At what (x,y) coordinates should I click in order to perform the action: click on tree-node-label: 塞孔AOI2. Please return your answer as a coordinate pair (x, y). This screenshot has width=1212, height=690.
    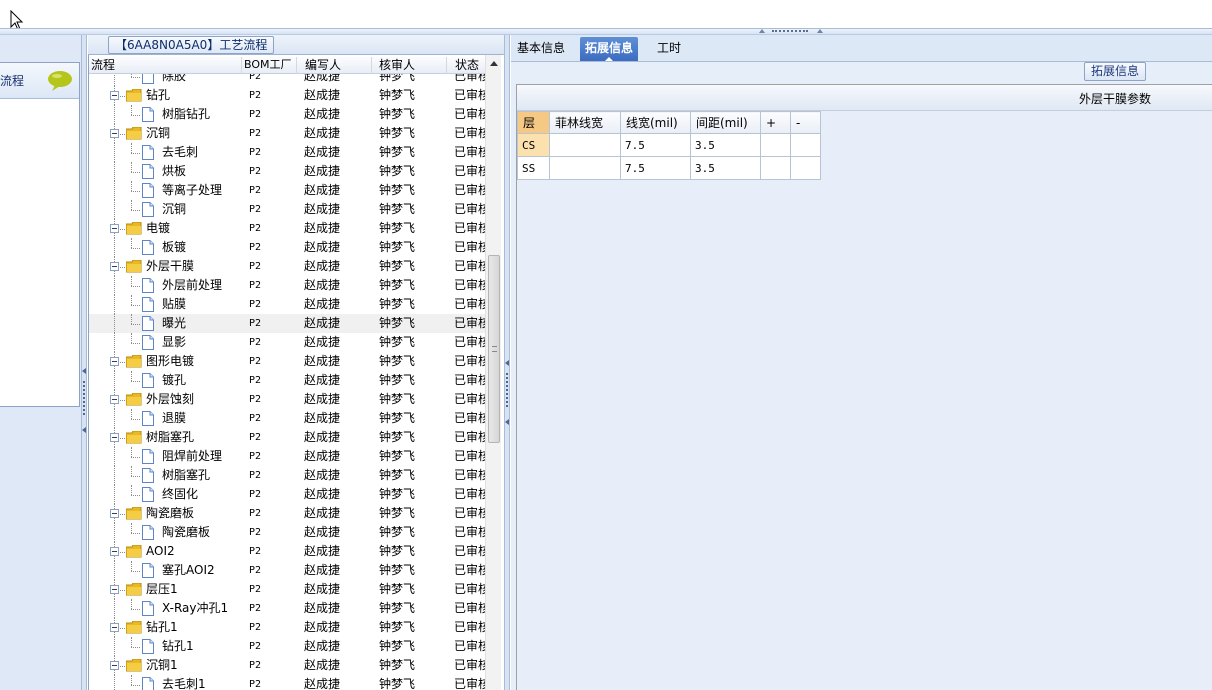
    Looking at the image, I should click on (188, 570).